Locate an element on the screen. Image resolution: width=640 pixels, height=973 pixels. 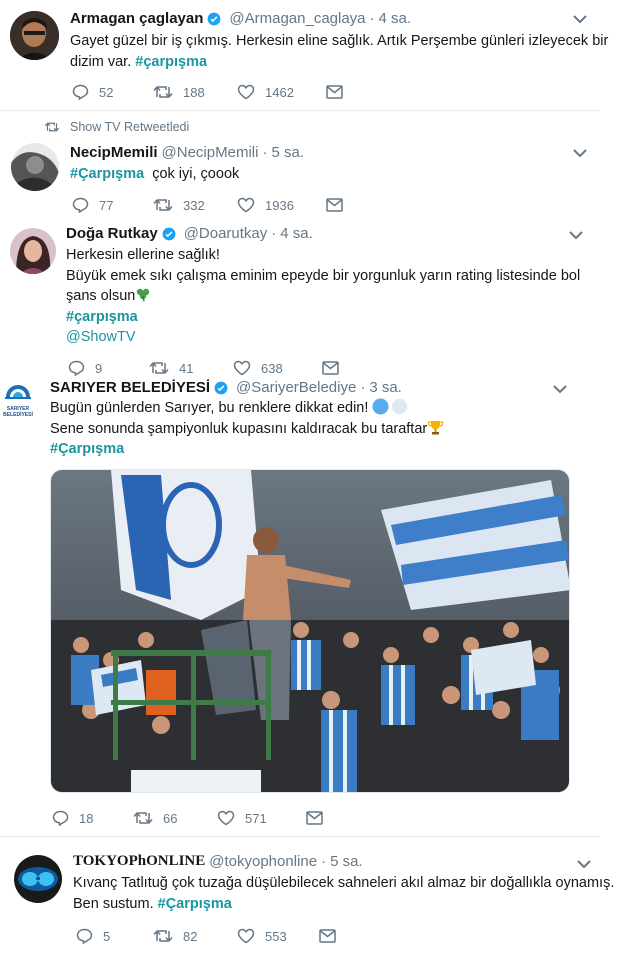
retweet-button: 332 is located at coordinates (195, 205).